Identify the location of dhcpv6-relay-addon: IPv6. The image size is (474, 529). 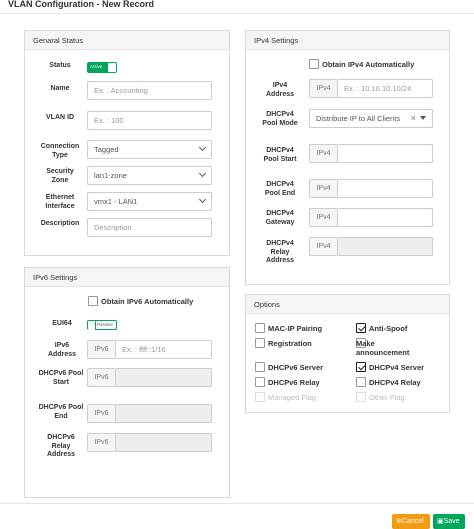
(101, 442).